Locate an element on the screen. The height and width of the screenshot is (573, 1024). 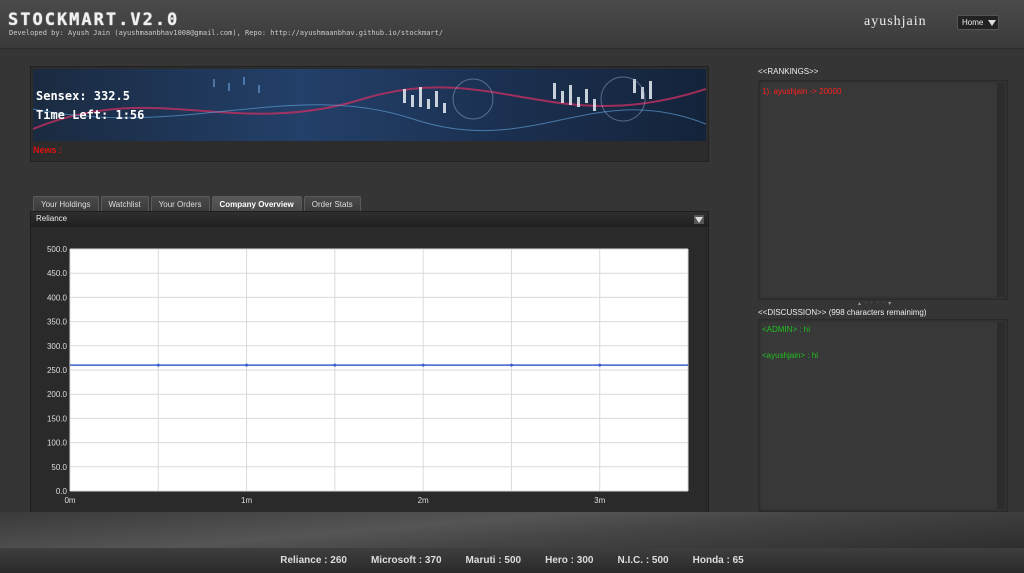
rankings-scrollbar is located at coordinates (1001, 190).